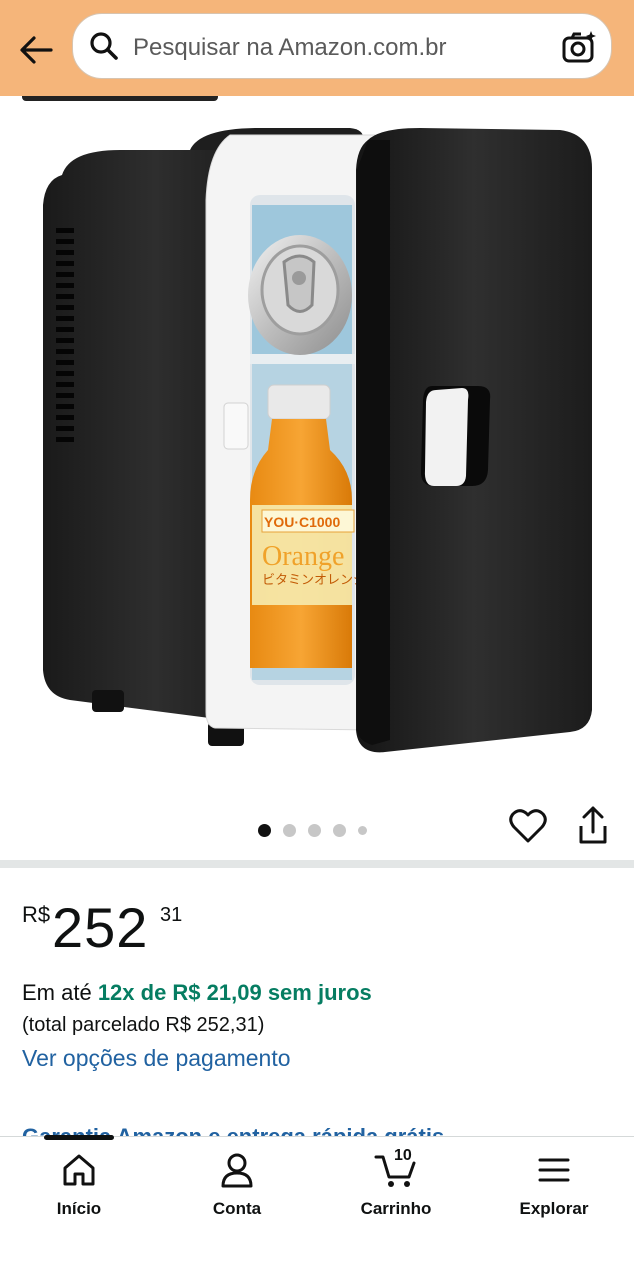 Image resolution: width=634 pixels, height=1281 pixels. What do you see at coordinates (60, 992) in the screenshot?
I see `installment-prefix: Em até` at bounding box center [60, 992].